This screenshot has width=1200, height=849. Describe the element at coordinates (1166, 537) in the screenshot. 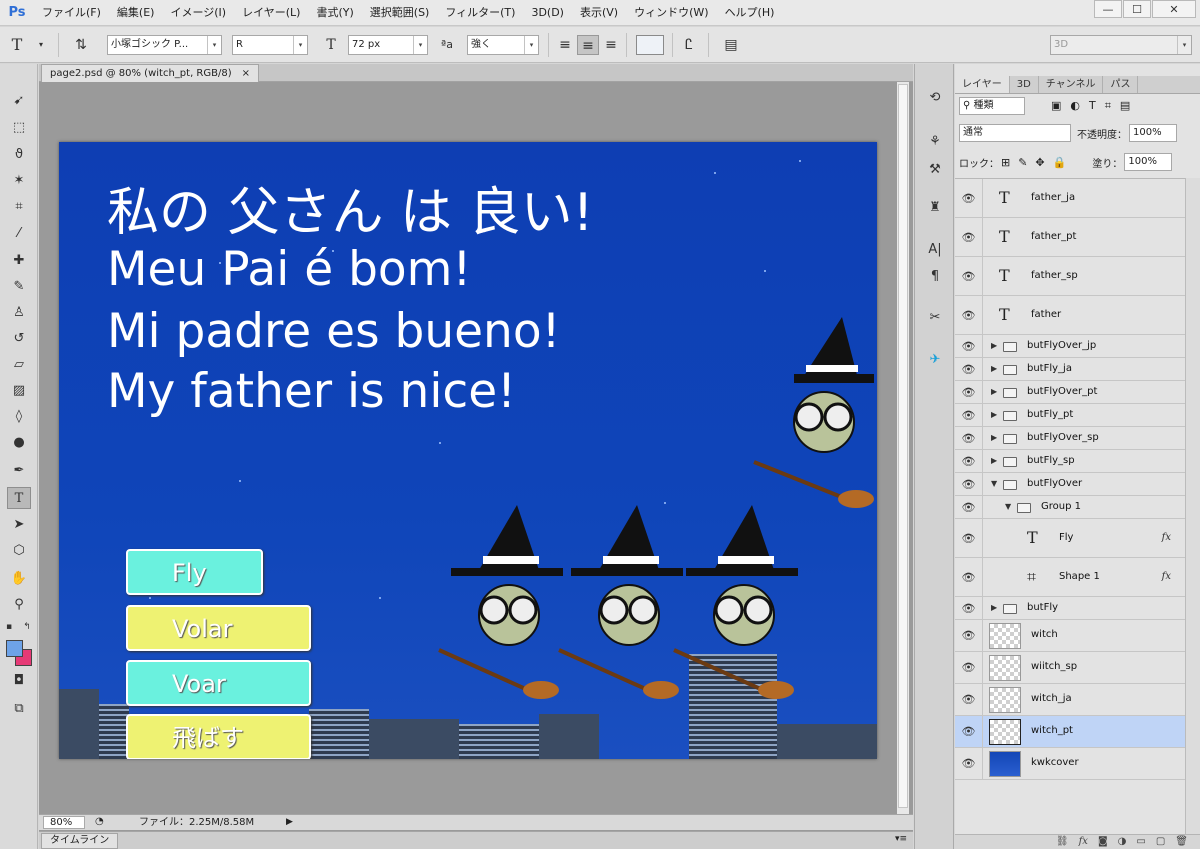

I see `layer-effects-icon: fx` at that location.